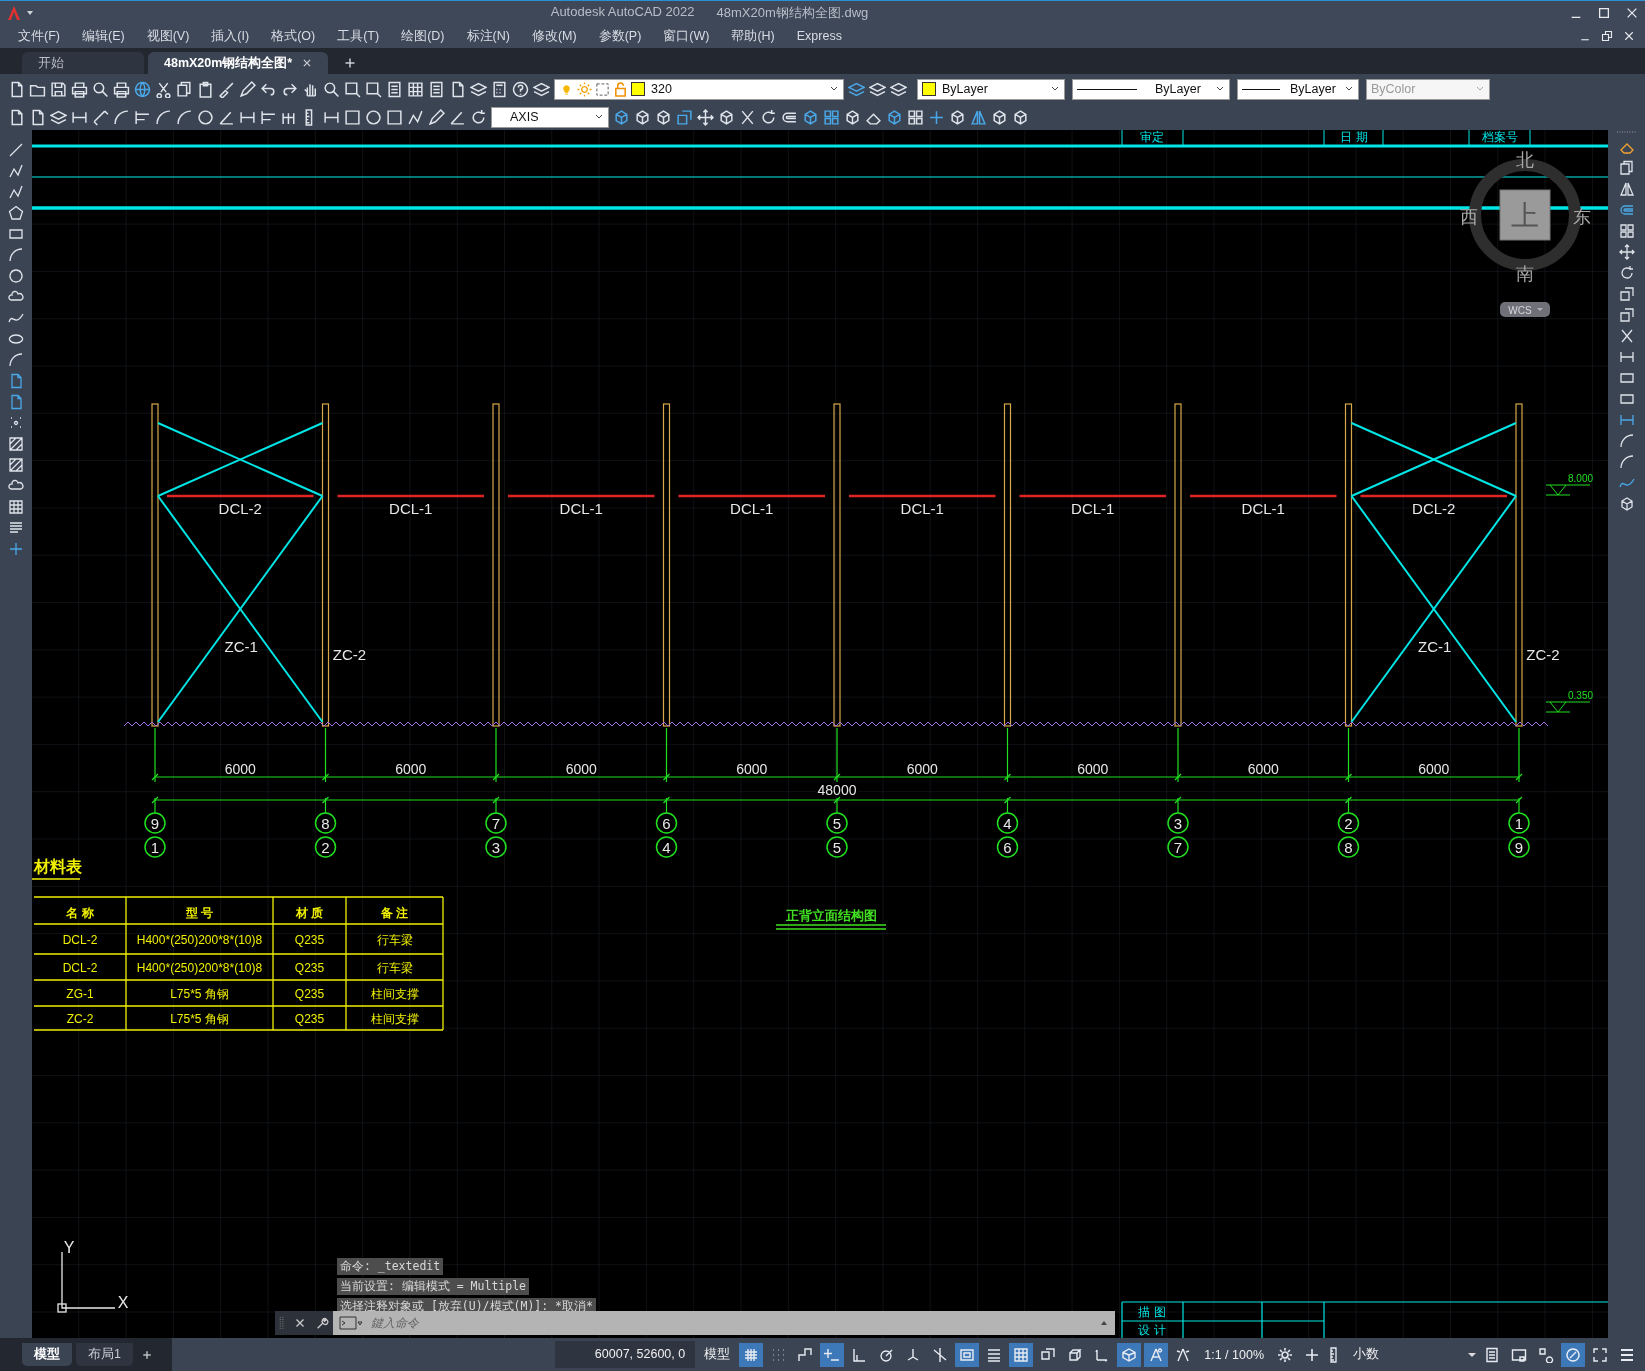 The width and height of the screenshot is (1645, 1371). What do you see at coordinates (1525, 159) in the screenshot?
I see `compass-label: 北` at bounding box center [1525, 159].